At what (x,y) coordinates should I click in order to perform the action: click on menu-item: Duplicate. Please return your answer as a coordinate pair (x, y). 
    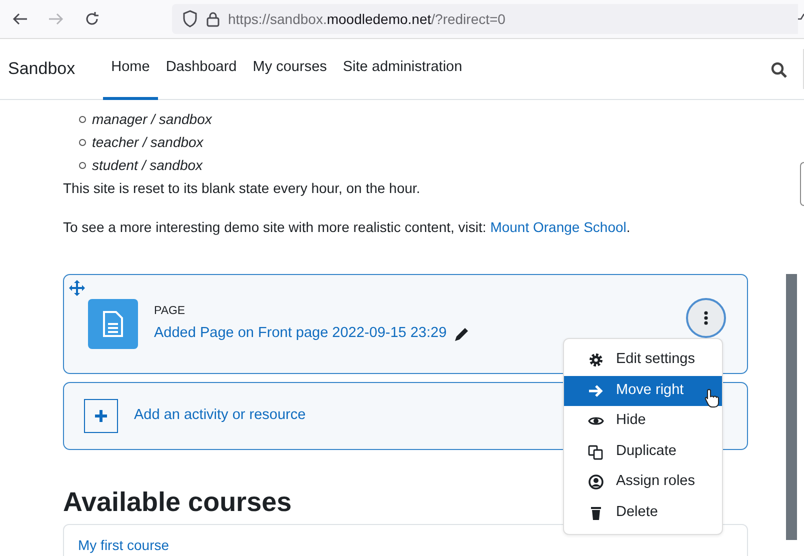
    Looking at the image, I should click on (643, 451).